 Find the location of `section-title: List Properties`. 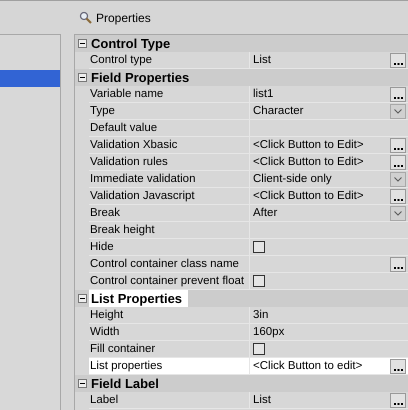

section-title: List Properties is located at coordinates (138, 298).